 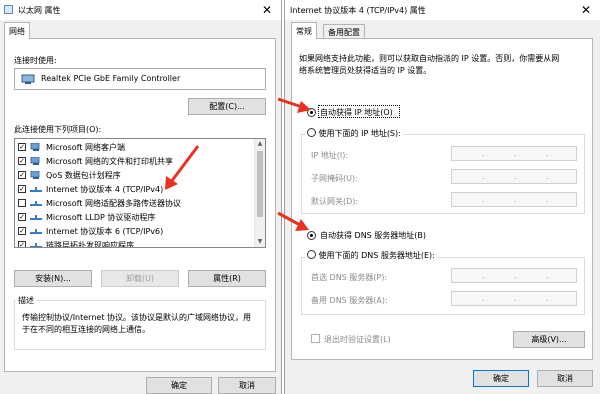 I want to click on tab-general: 常规, so click(x=304, y=30).